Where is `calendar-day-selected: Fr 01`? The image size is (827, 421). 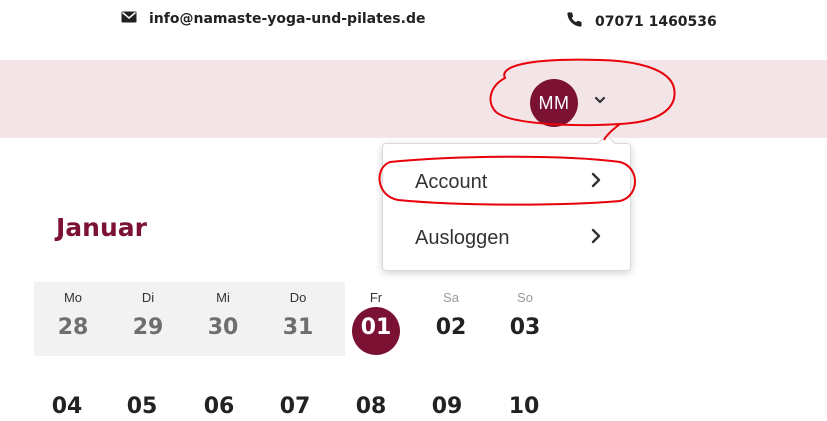
calendar-day-selected: Fr 01 is located at coordinates (376, 315).